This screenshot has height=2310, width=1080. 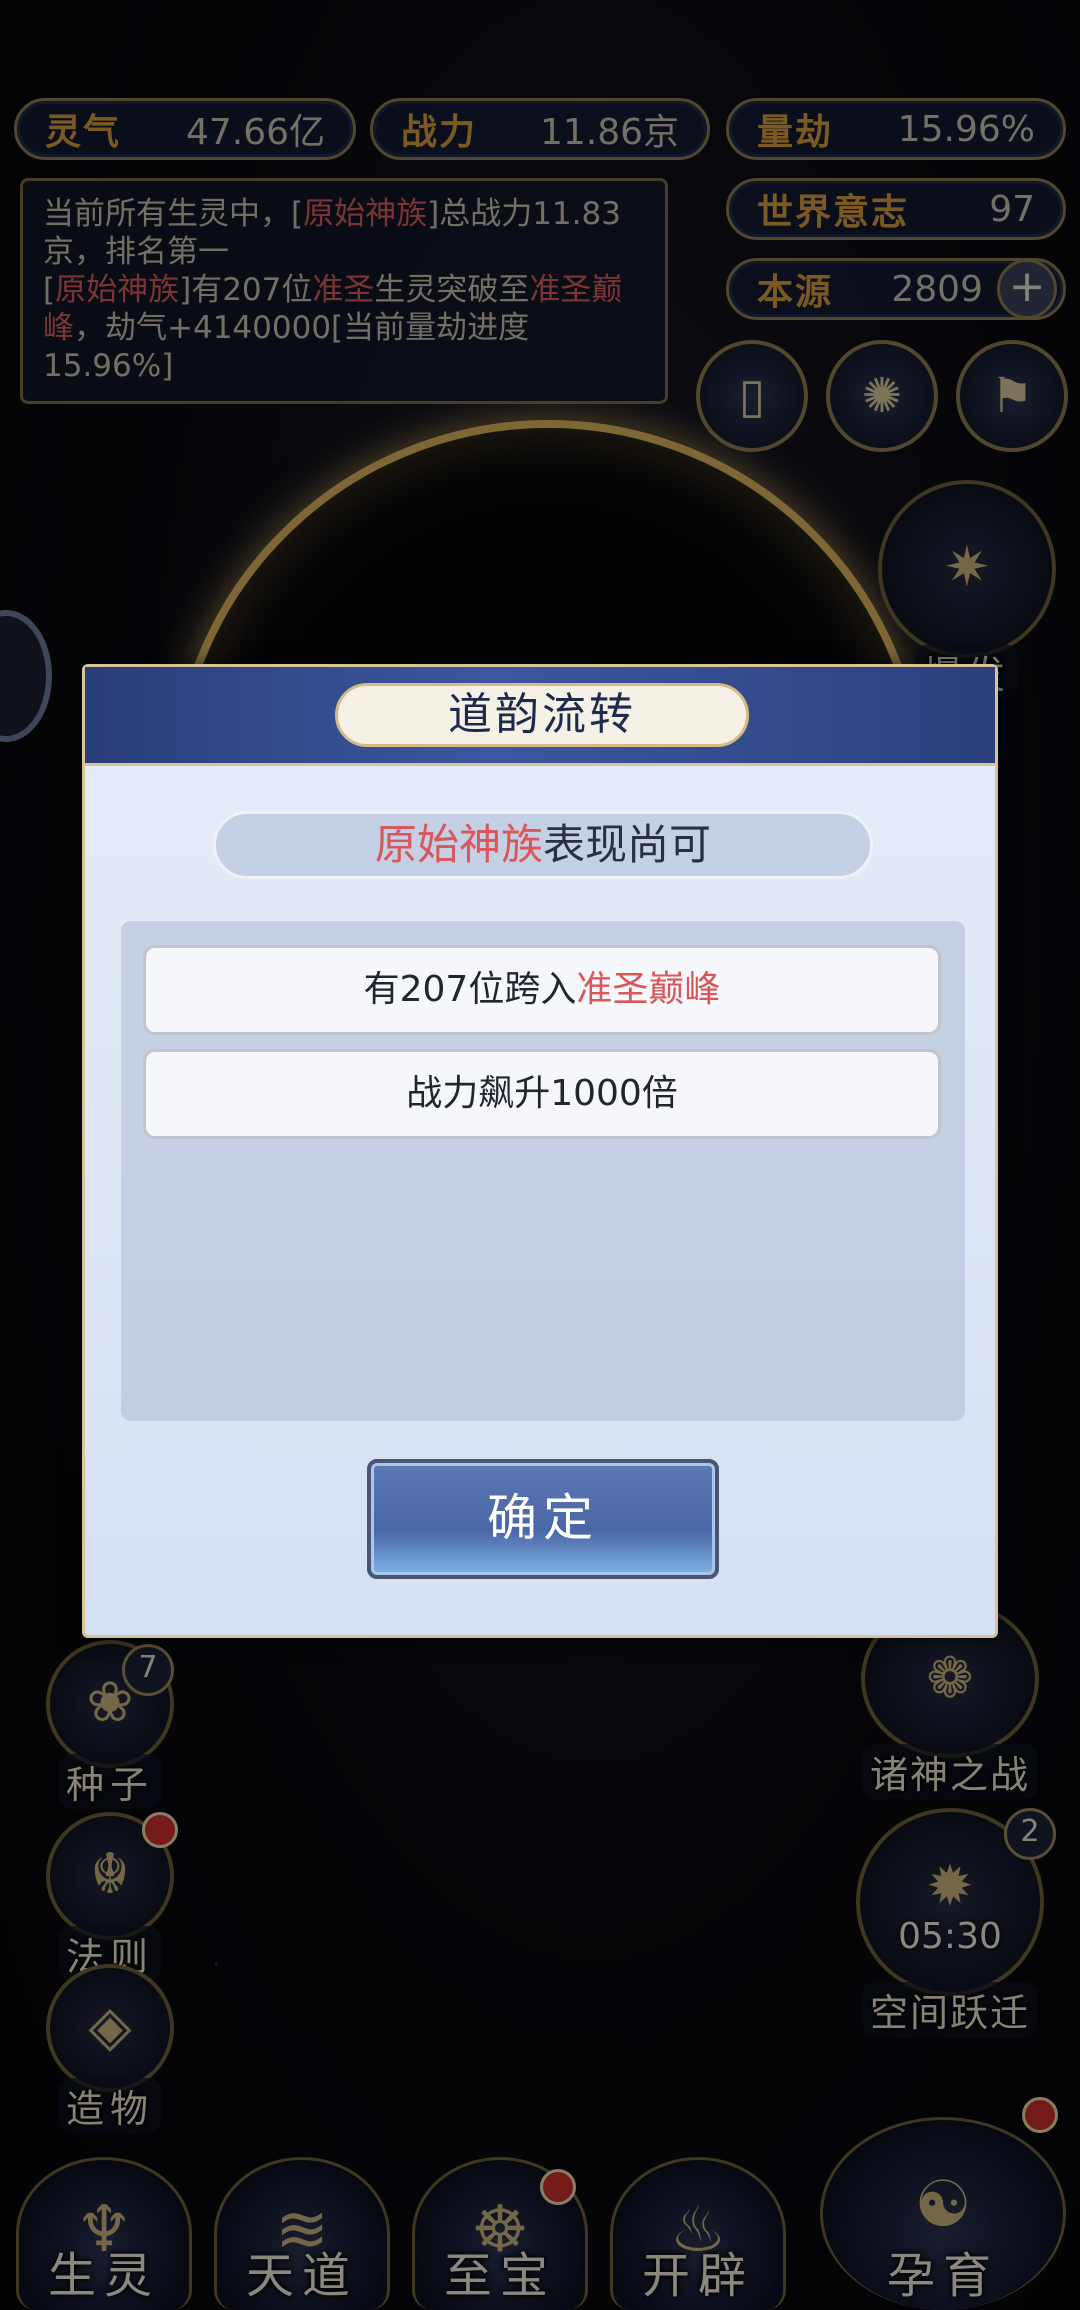 I want to click on dialog-title: 道韵流转, so click(x=542, y=715).